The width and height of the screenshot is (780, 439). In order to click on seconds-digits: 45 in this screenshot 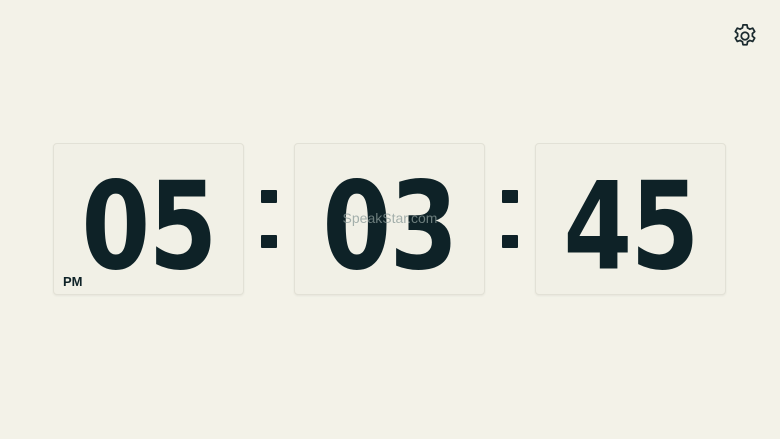, I will do `click(631, 227)`.